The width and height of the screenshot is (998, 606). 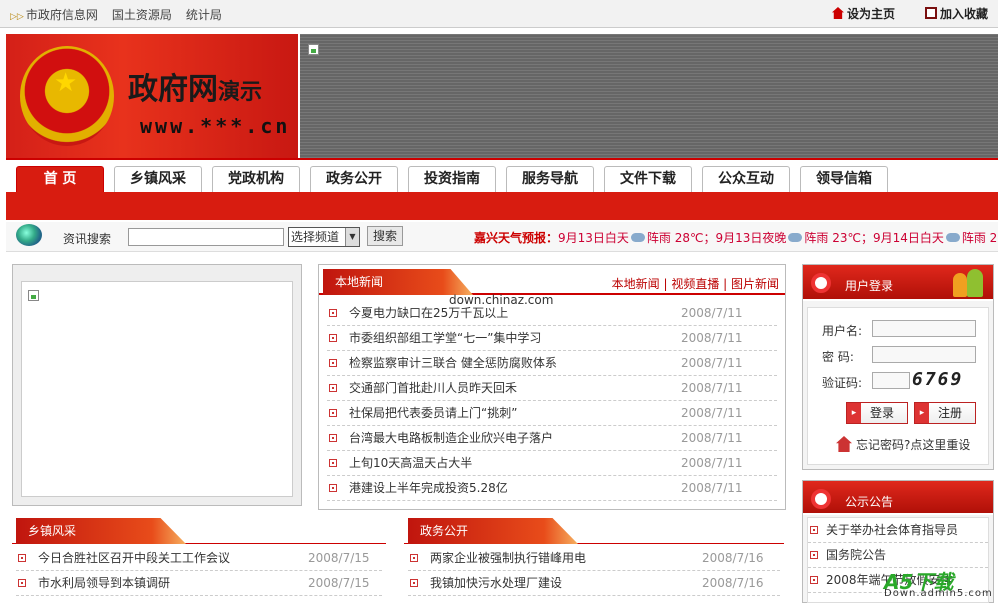 I want to click on site-banner: ★ 政府网演示 www.***.cn, so click(x=152, y=96).